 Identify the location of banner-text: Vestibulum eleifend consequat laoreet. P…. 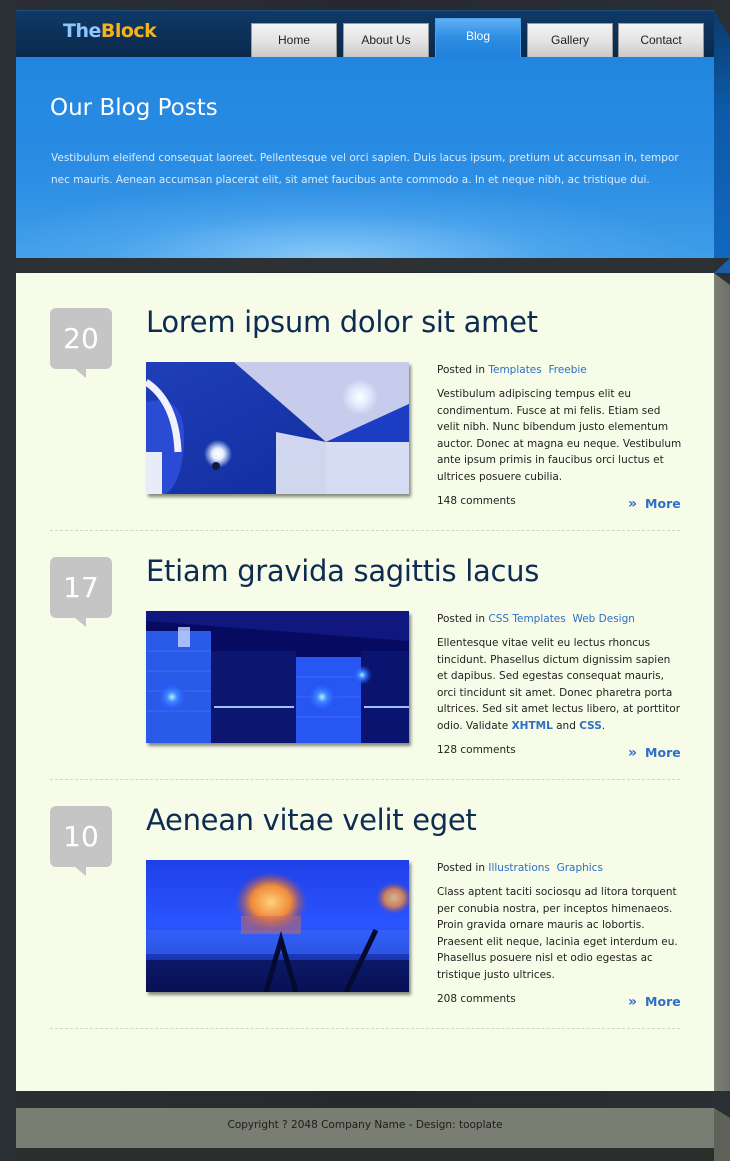
(365, 169).